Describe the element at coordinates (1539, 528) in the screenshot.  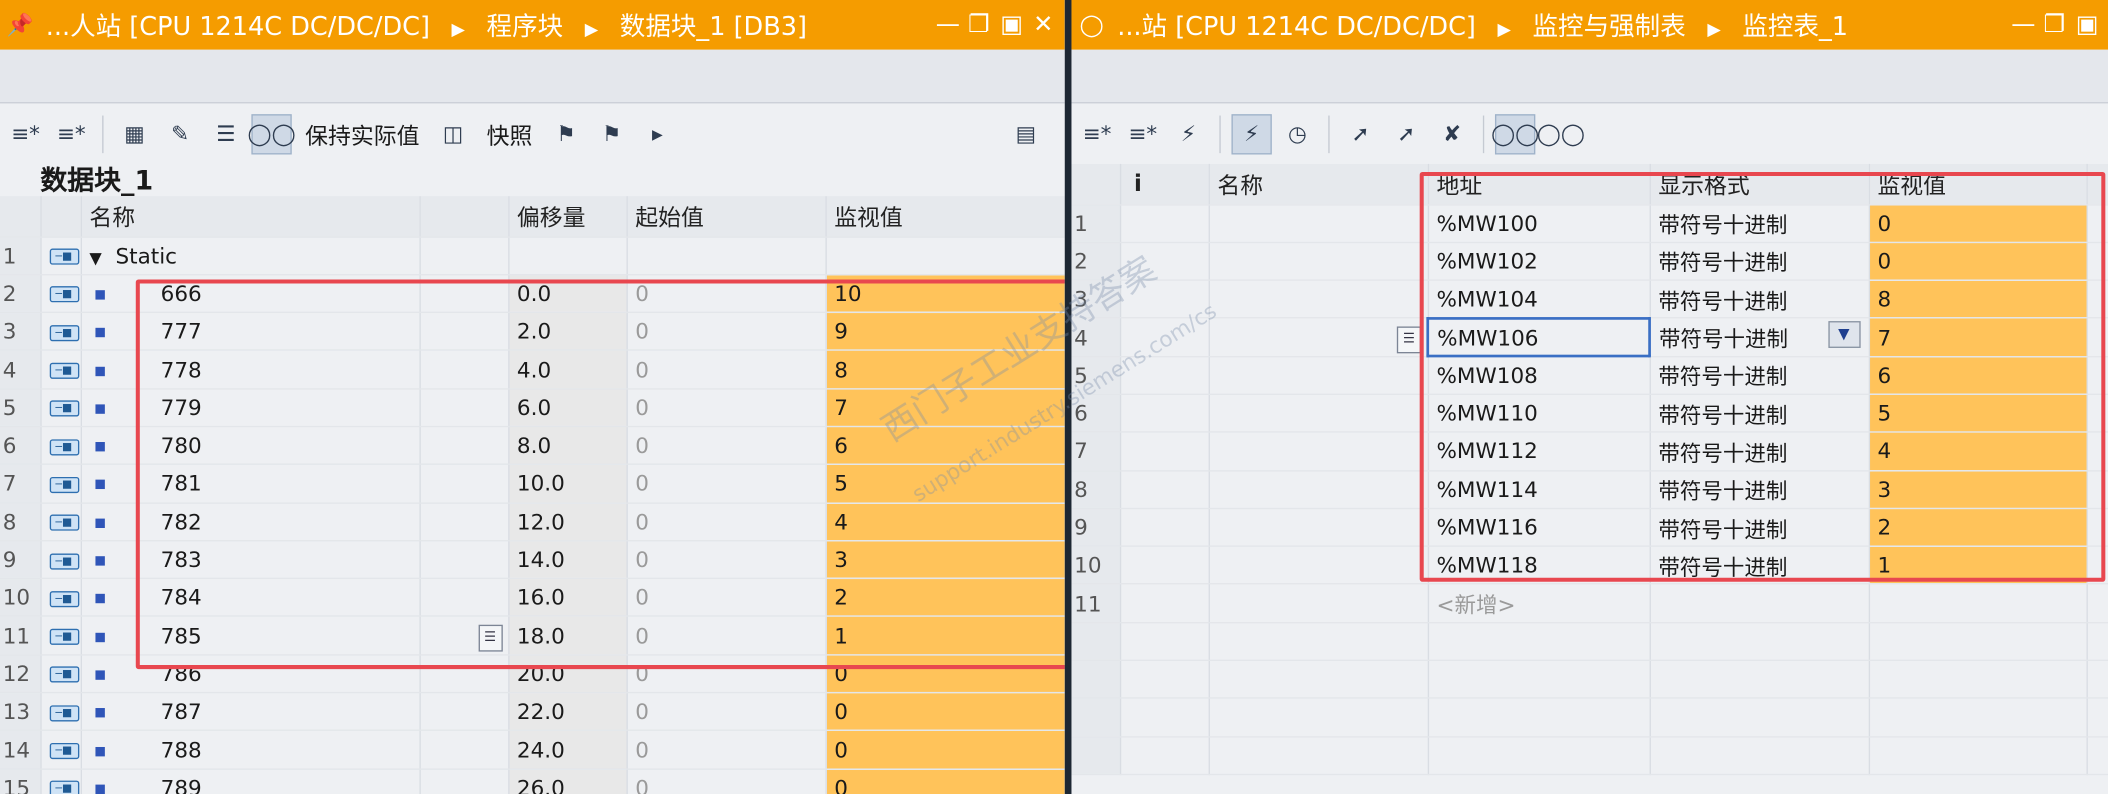
I see `address-cell: %MW116` at that location.